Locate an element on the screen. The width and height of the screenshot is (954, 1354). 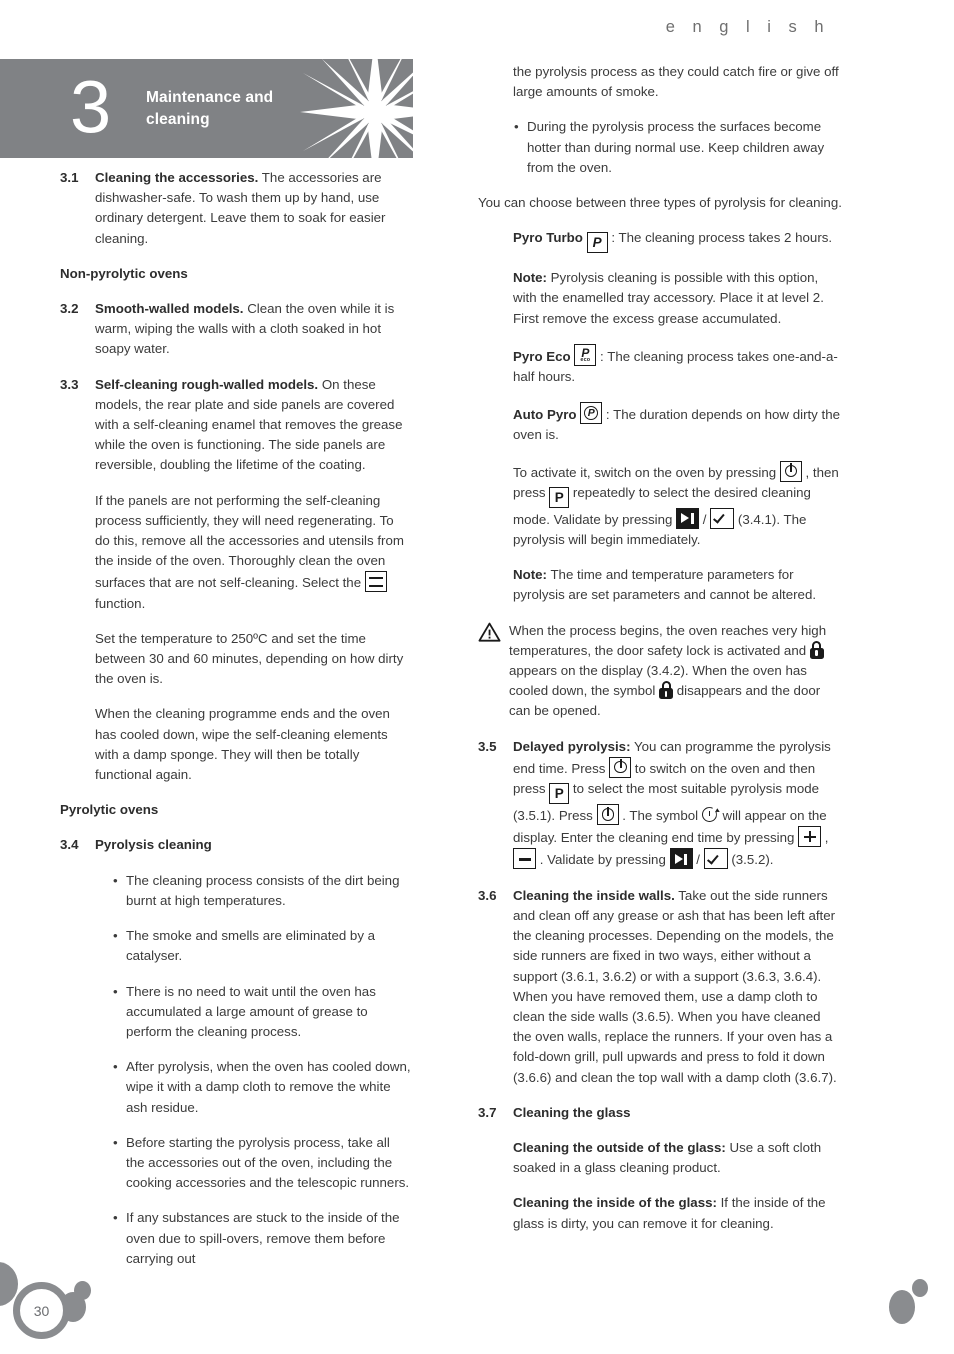
section-text-d: . The symbol is located at coordinates (660, 816).